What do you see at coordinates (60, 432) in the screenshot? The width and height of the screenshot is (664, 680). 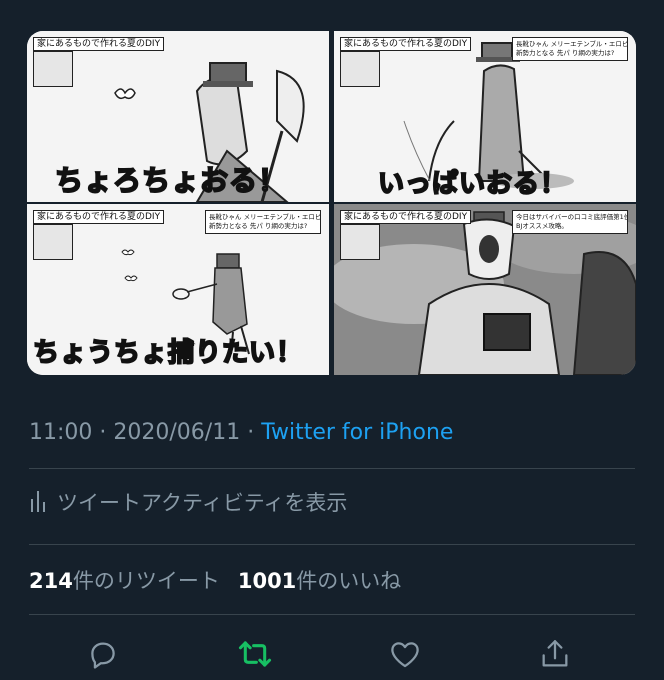 I see `tweet-time: 11:00` at bounding box center [60, 432].